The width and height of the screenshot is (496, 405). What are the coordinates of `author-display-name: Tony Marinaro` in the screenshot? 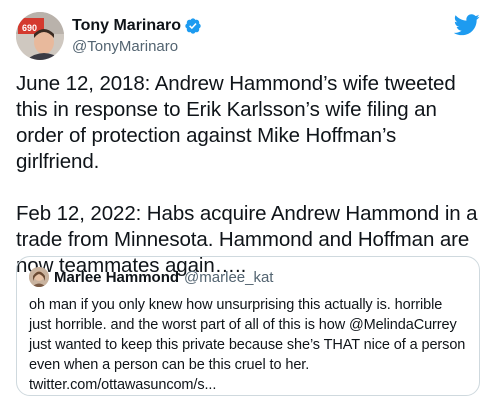 It's located at (126, 26).